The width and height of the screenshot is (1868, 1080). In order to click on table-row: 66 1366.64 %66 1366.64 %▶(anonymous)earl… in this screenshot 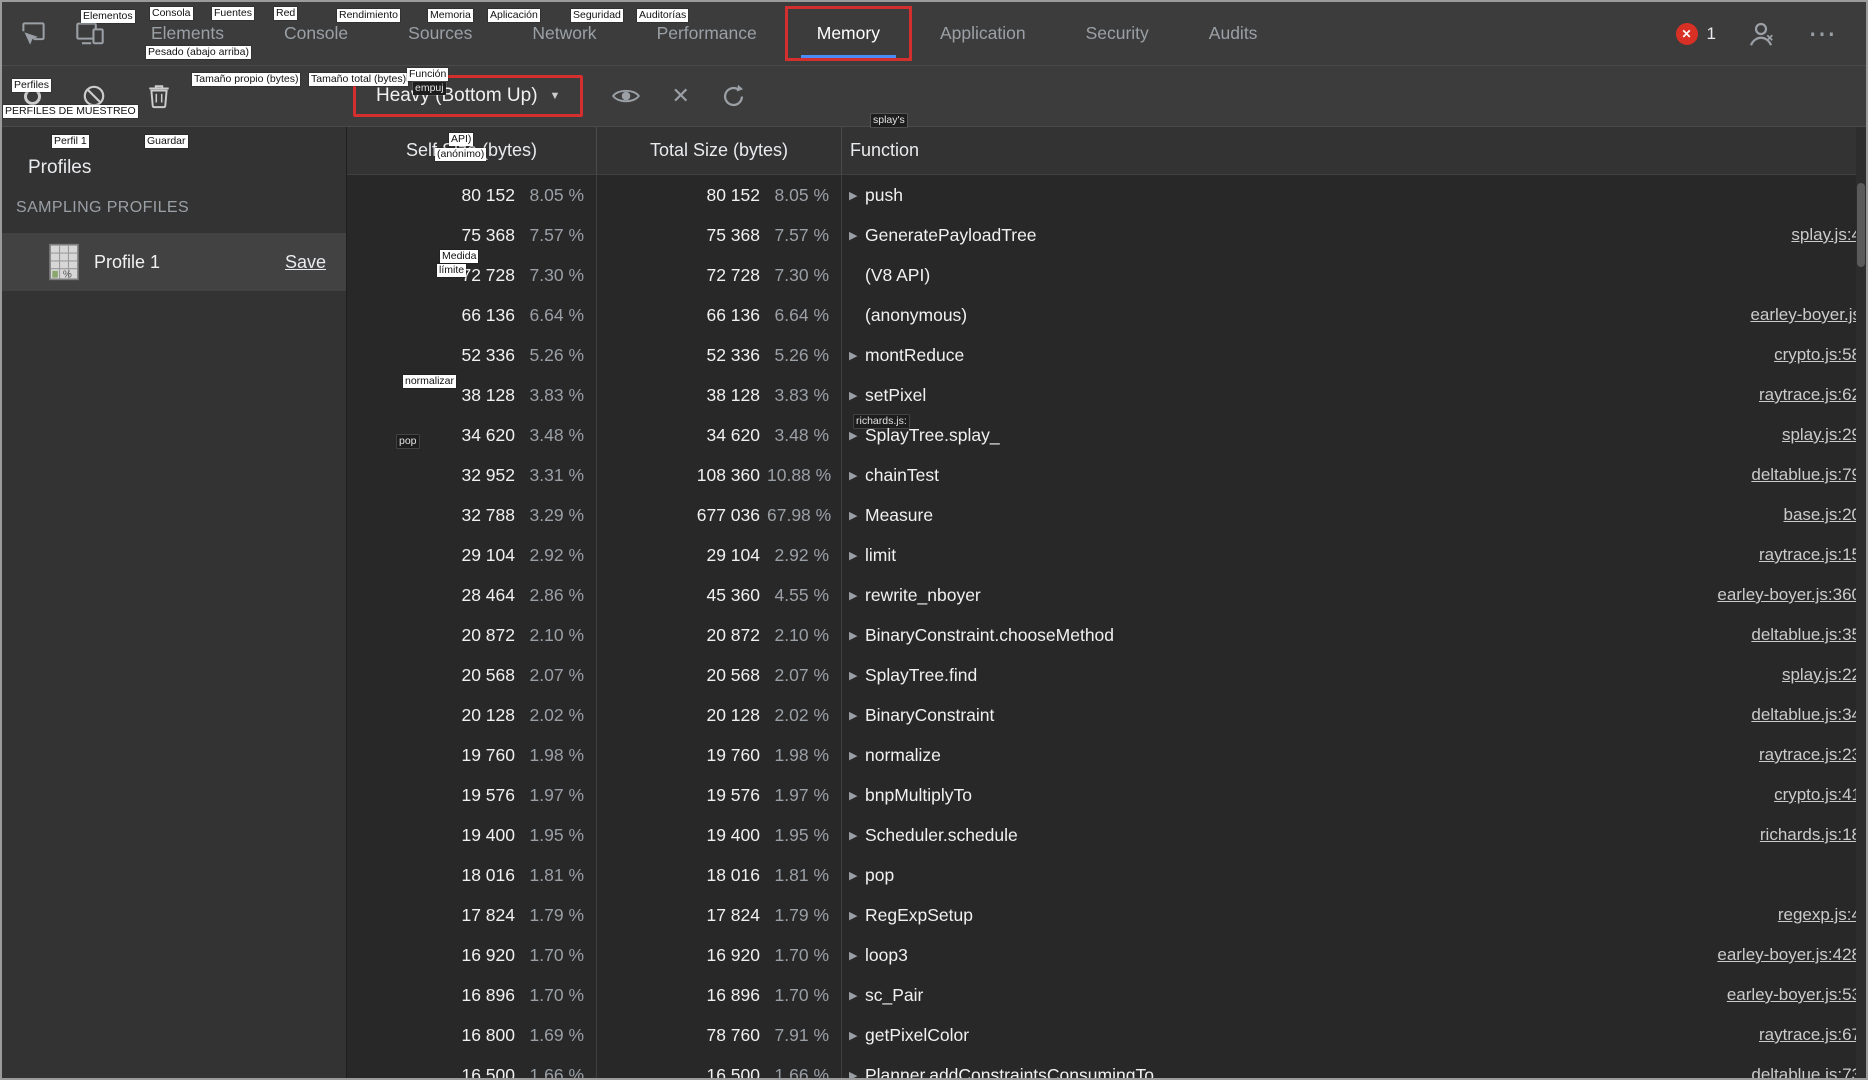, I will do `click(1101, 315)`.